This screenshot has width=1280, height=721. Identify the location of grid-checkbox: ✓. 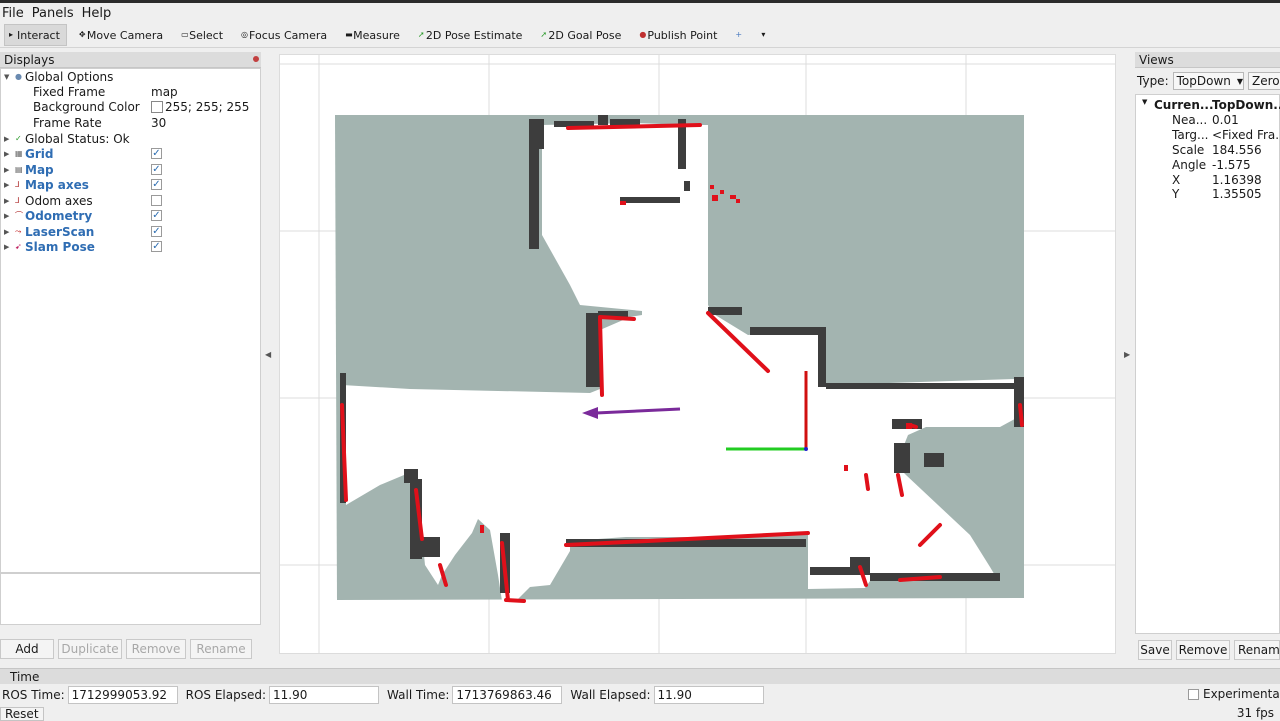
(156, 153).